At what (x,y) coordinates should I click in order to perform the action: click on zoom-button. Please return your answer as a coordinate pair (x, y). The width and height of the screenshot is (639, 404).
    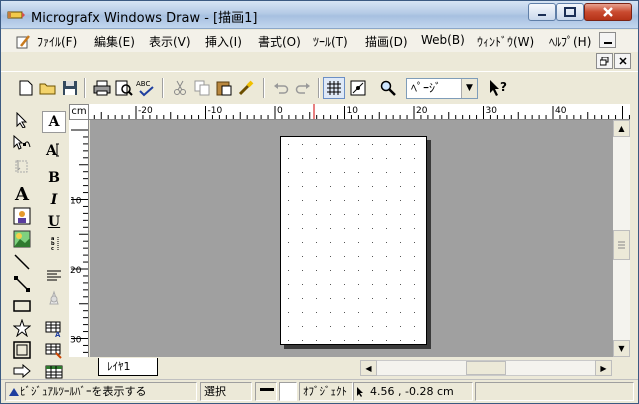
    Looking at the image, I should click on (388, 88).